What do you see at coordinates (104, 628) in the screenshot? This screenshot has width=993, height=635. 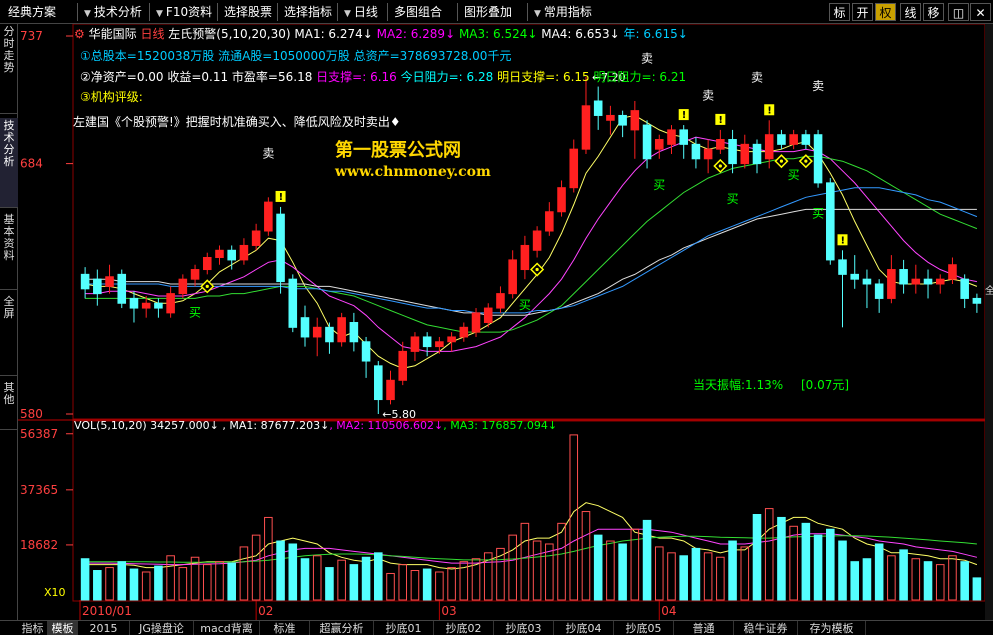 I see `bottom-tab-2: 2015` at bounding box center [104, 628].